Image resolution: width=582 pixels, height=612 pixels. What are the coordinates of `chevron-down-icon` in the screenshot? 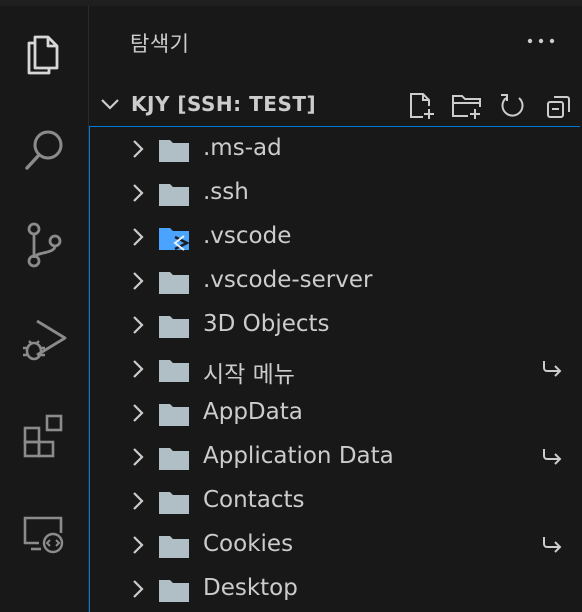 It's located at (110, 104).